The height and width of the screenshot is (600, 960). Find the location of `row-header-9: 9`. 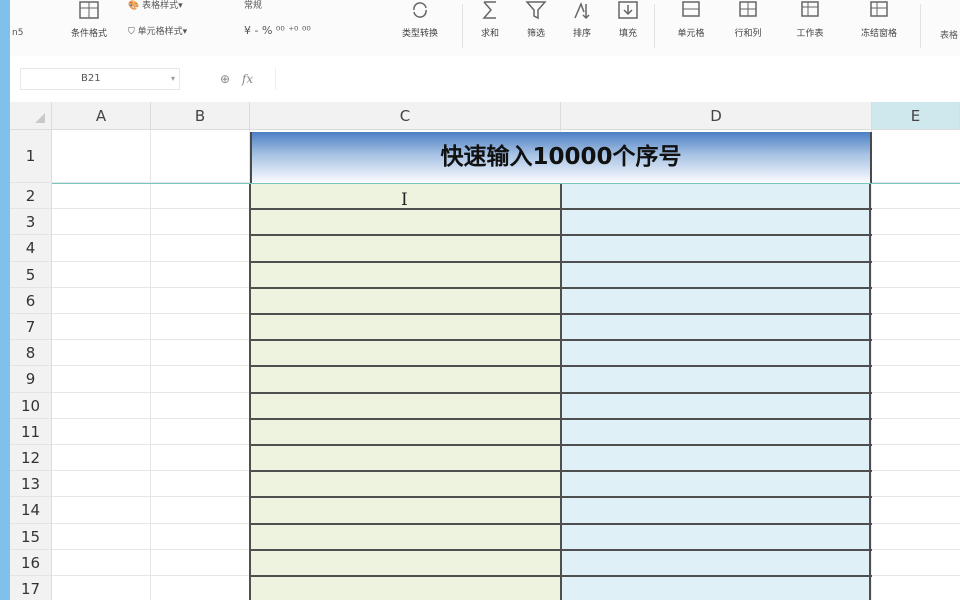

row-header-9: 9 is located at coordinates (31, 379).